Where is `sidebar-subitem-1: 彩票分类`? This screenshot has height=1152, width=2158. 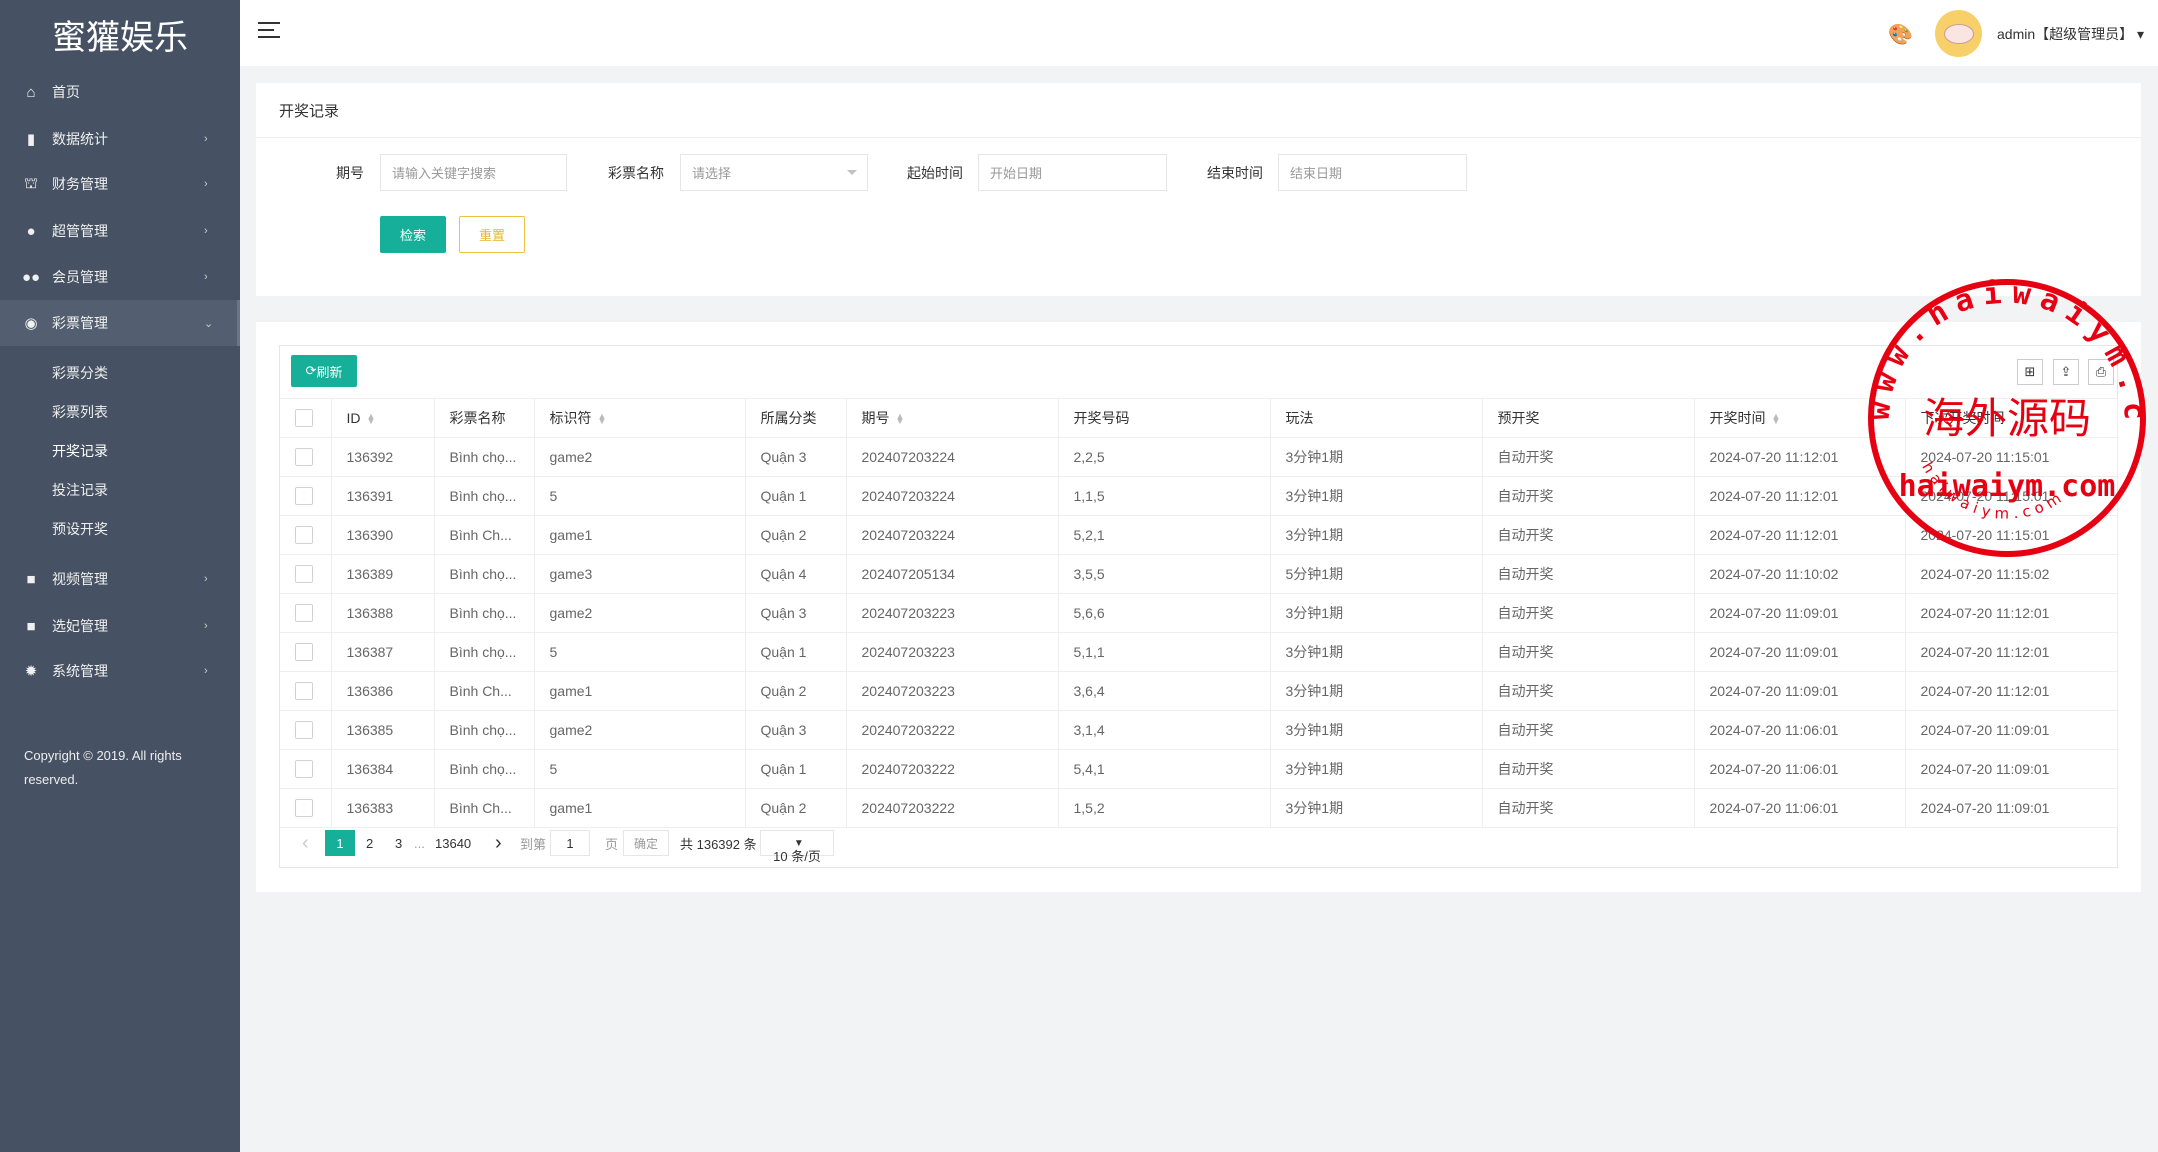 sidebar-subitem-1: 彩票分类 is located at coordinates (80, 373).